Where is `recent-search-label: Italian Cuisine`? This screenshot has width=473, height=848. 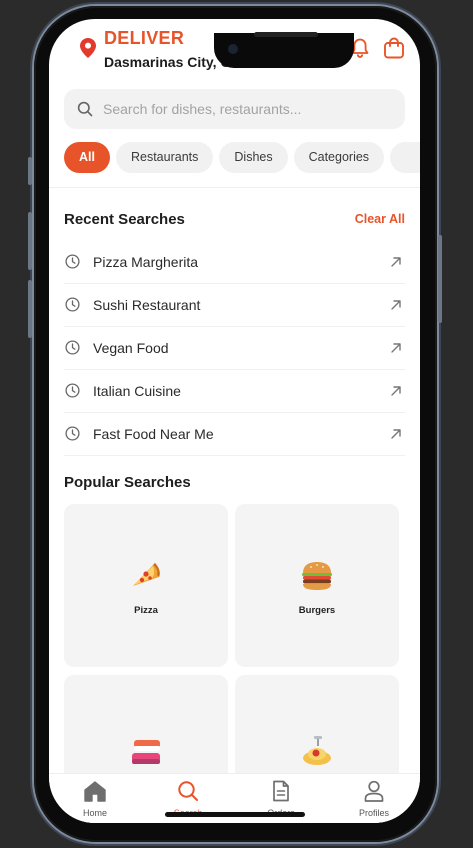 recent-search-label: Italian Cuisine is located at coordinates (137, 391).